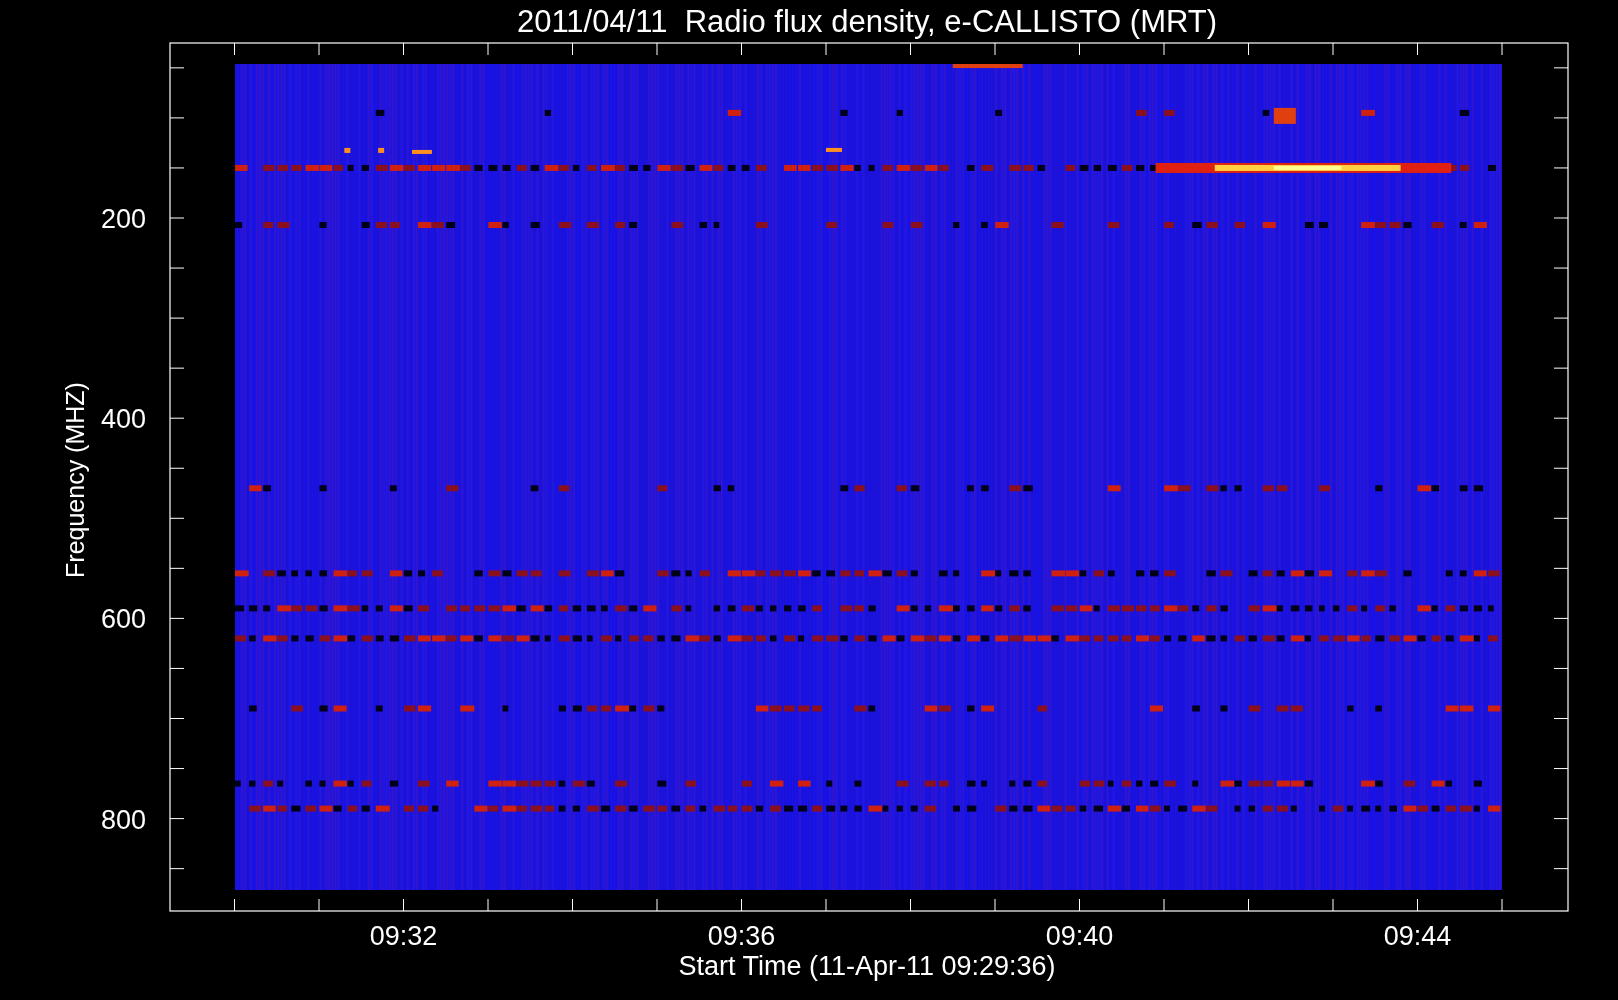 This screenshot has width=1618, height=1000. What do you see at coordinates (741, 936) in the screenshot?
I see `x-tick-label: 09:36` at bounding box center [741, 936].